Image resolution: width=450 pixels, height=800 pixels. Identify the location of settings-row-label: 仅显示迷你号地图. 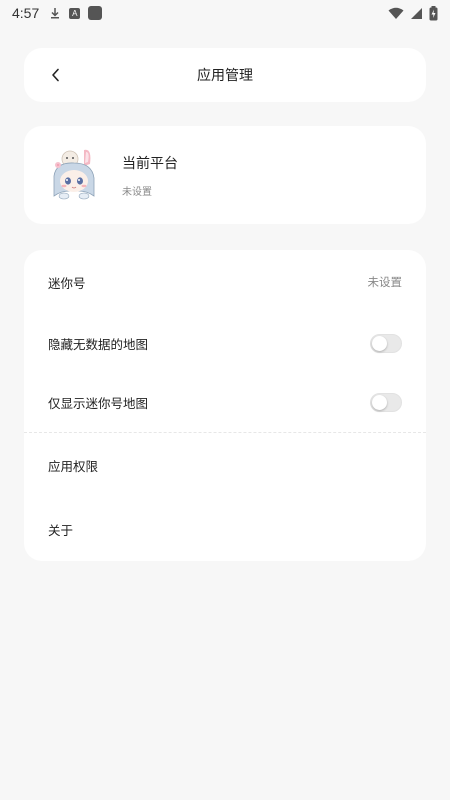
(98, 403).